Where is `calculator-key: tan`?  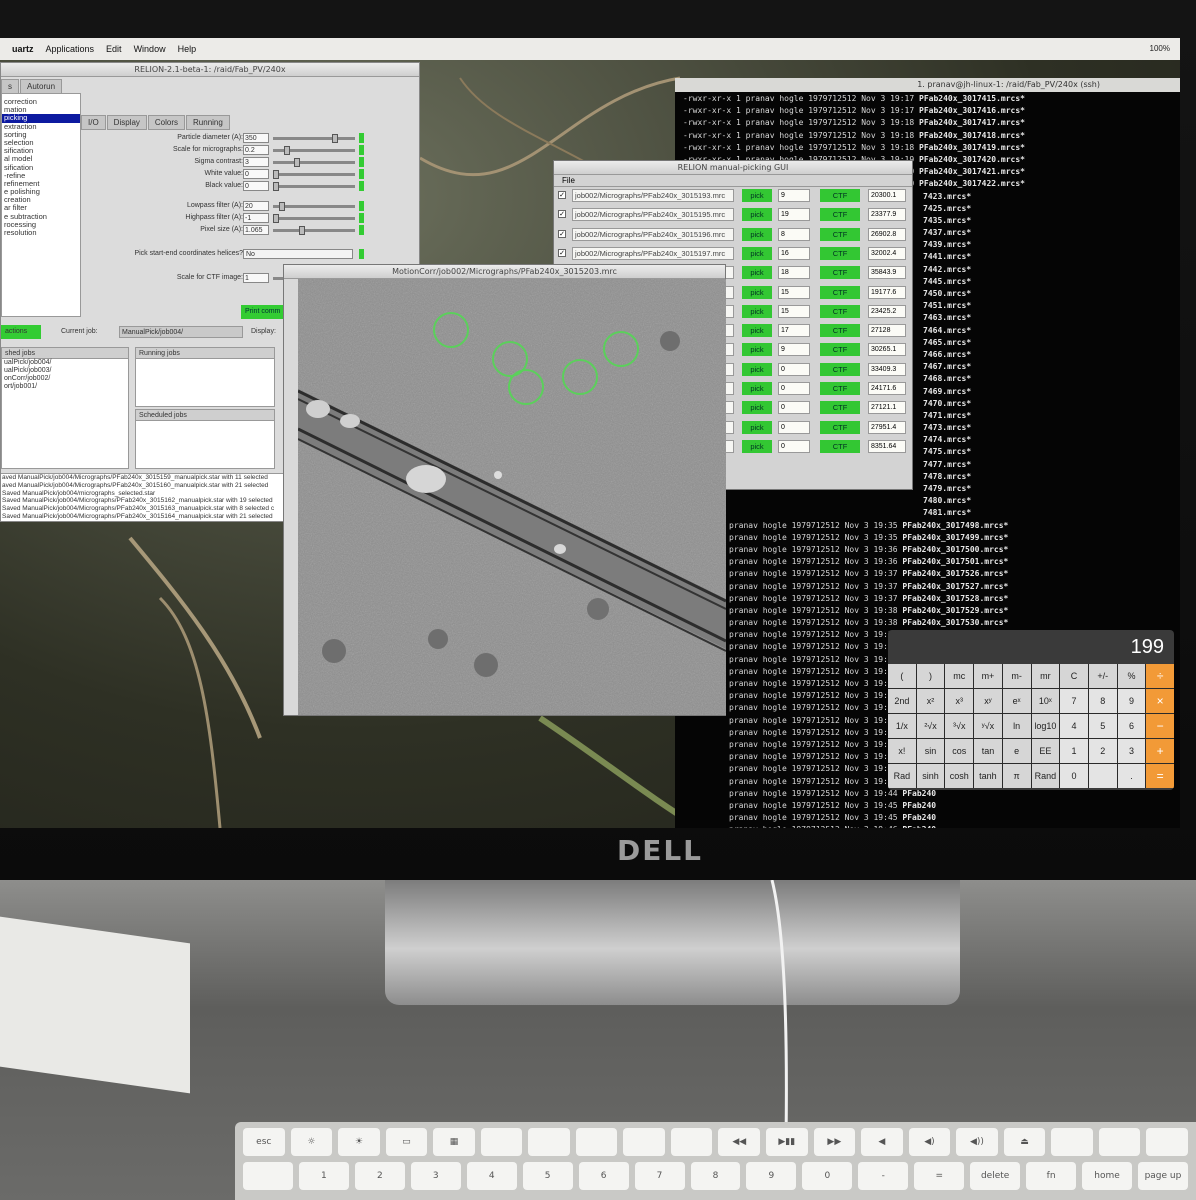 calculator-key: tan is located at coordinates (988, 751).